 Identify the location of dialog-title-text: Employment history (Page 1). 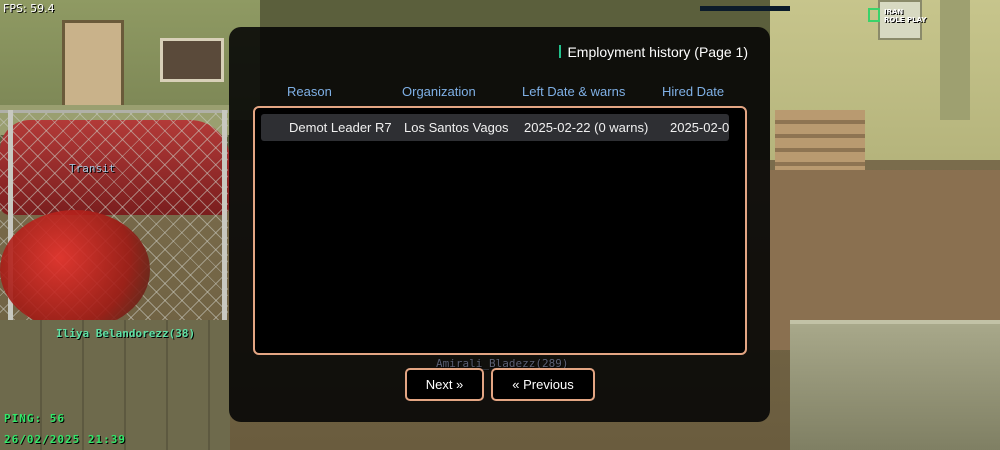
(657, 52).